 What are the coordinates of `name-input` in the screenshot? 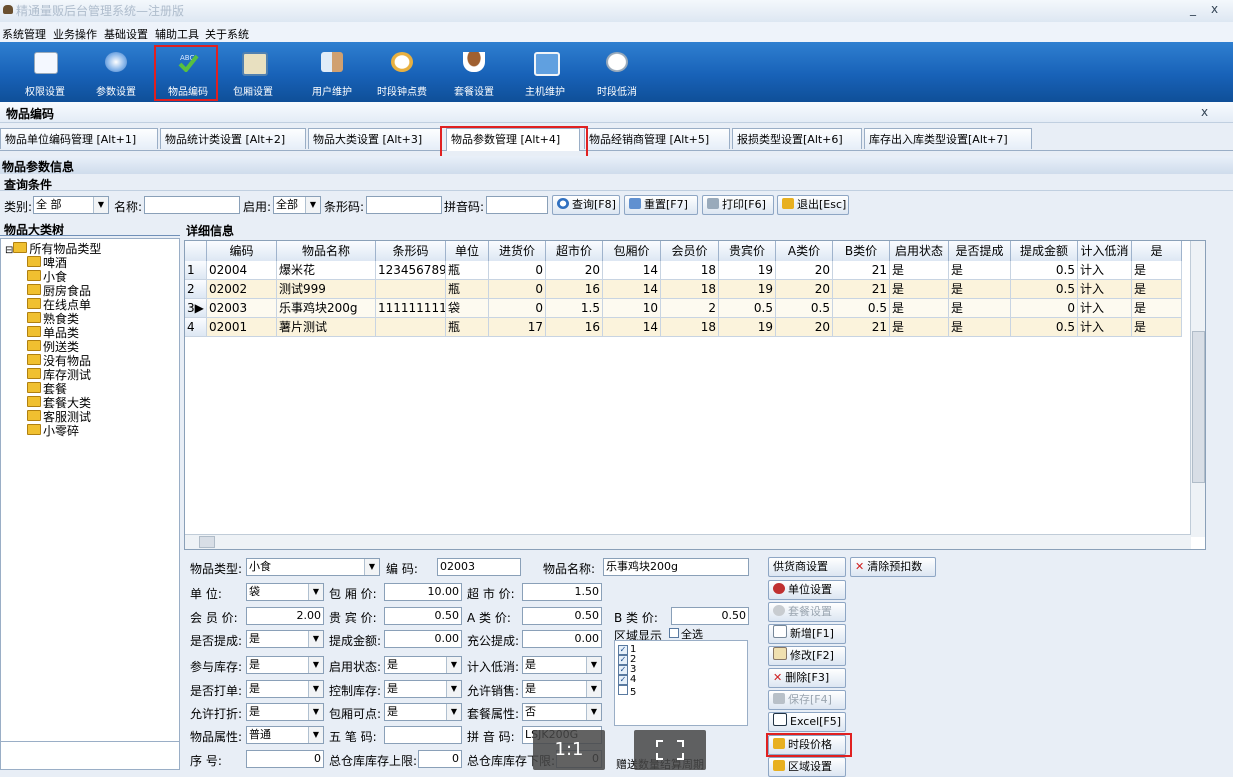 It's located at (192, 205).